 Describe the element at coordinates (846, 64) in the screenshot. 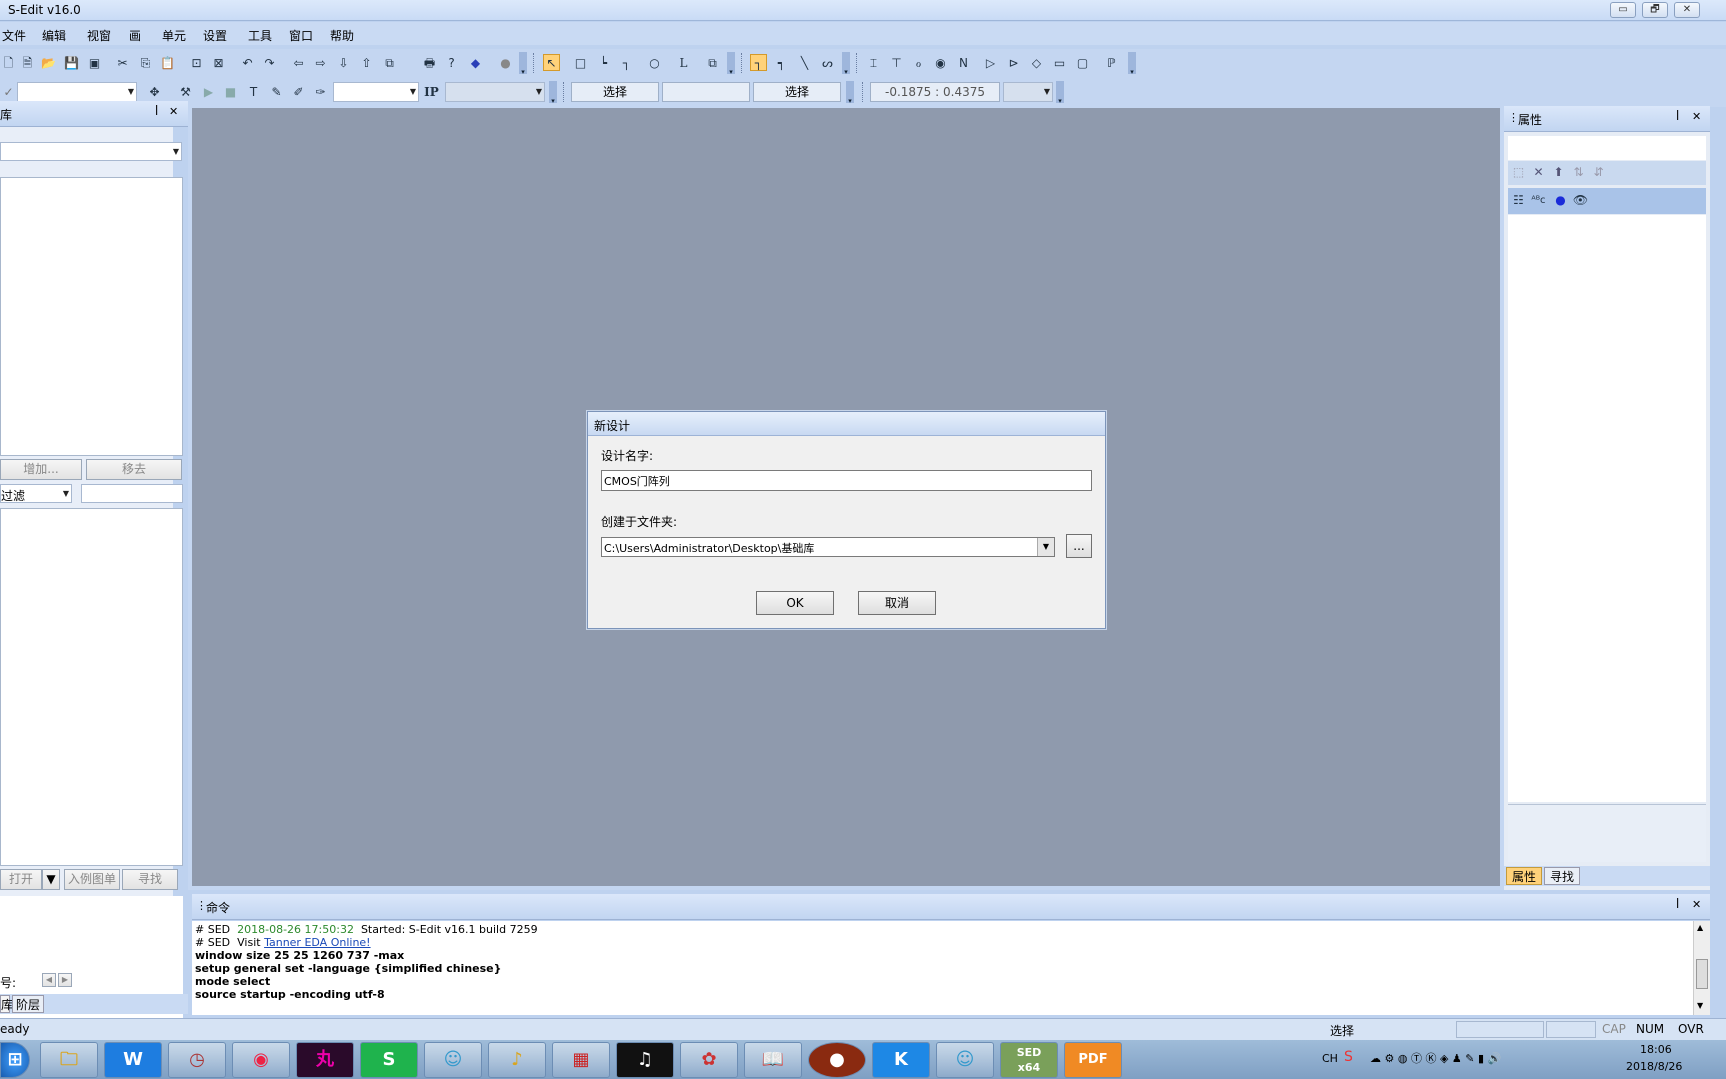

I see `toolbar-overflow-3: ▾` at that location.